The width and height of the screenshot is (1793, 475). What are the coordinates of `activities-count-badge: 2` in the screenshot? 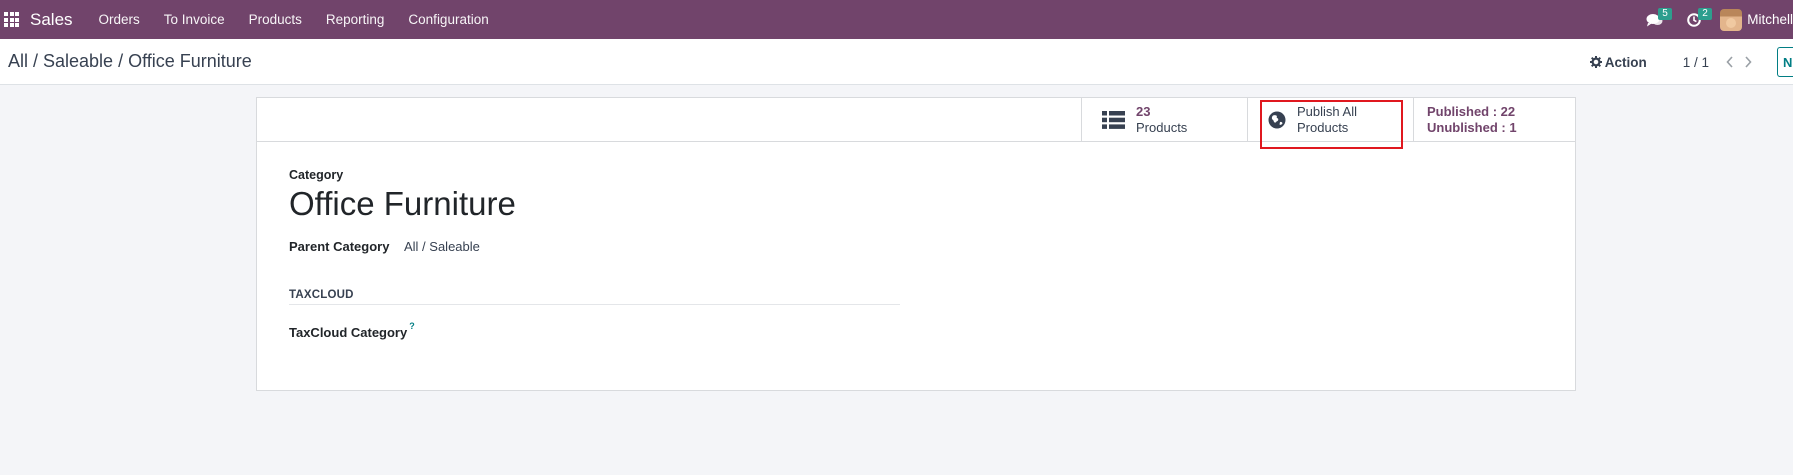 It's located at (1705, 14).